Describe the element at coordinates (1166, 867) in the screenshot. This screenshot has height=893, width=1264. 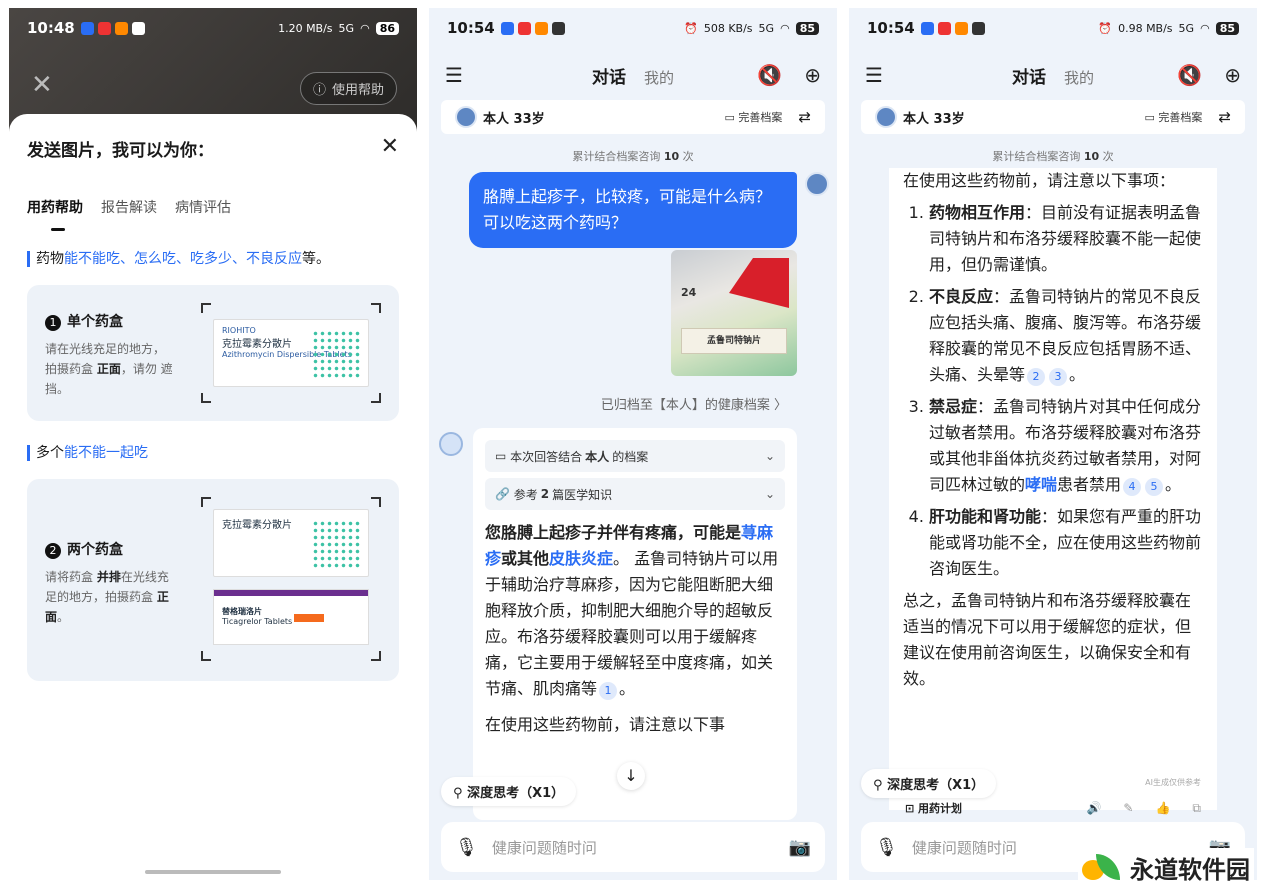
I see `site-watermark: 永道软件园` at that location.